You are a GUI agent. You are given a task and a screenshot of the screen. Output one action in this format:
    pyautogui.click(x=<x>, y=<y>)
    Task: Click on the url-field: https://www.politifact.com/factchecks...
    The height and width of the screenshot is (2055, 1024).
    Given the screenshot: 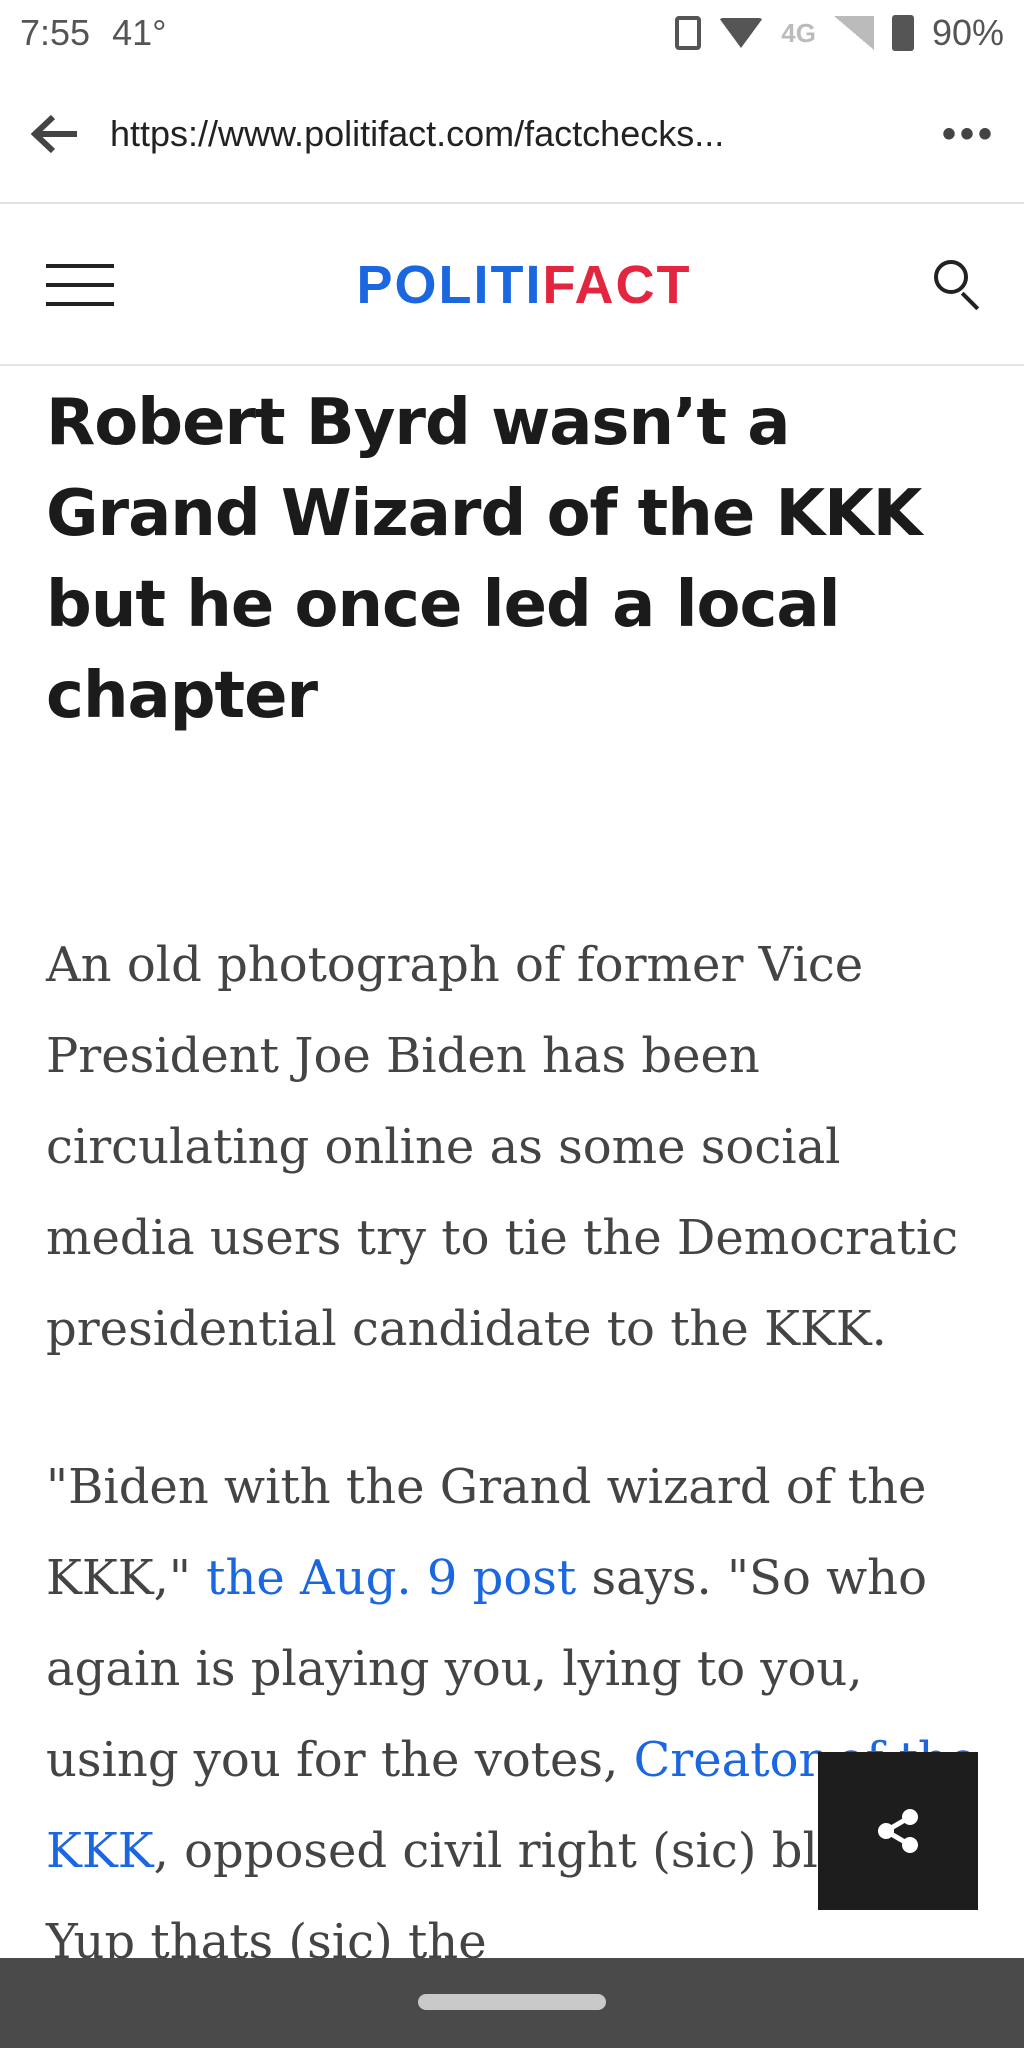 What is the action you would take?
    pyautogui.click(x=512, y=134)
    